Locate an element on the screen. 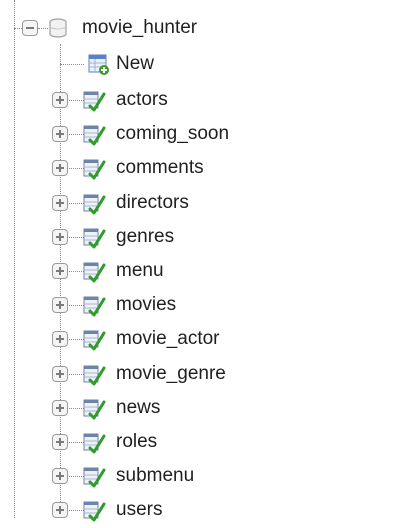 This screenshot has height=528, width=412. table-name: genres is located at coordinates (145, 237).